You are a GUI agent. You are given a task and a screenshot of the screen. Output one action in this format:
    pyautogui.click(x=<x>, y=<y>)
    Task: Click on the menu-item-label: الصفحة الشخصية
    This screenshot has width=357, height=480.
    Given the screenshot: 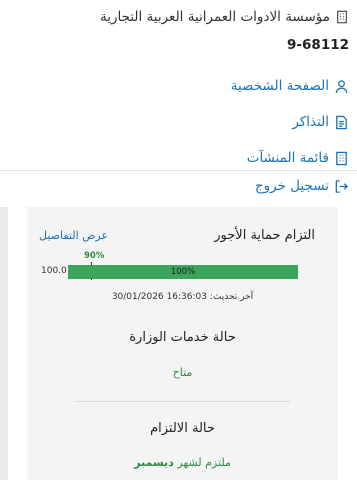 What is the action you would take?
    pyautogui.click(x=279, y=86)
    